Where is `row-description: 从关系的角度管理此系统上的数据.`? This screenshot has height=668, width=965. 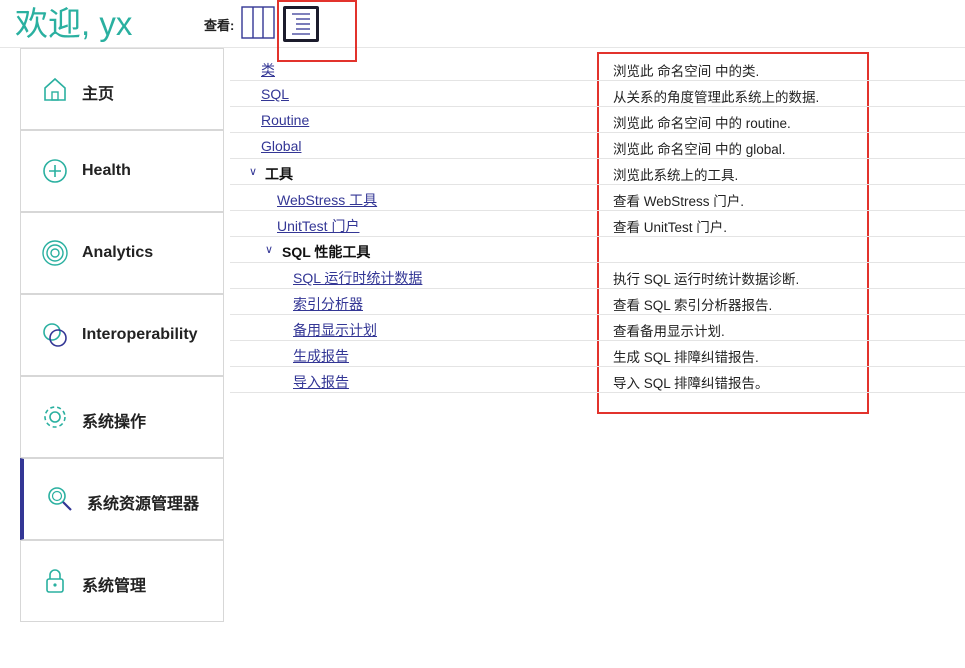 row-description: 从关系的角度管理此系统上的数据. is located at coordinates (716, 97).